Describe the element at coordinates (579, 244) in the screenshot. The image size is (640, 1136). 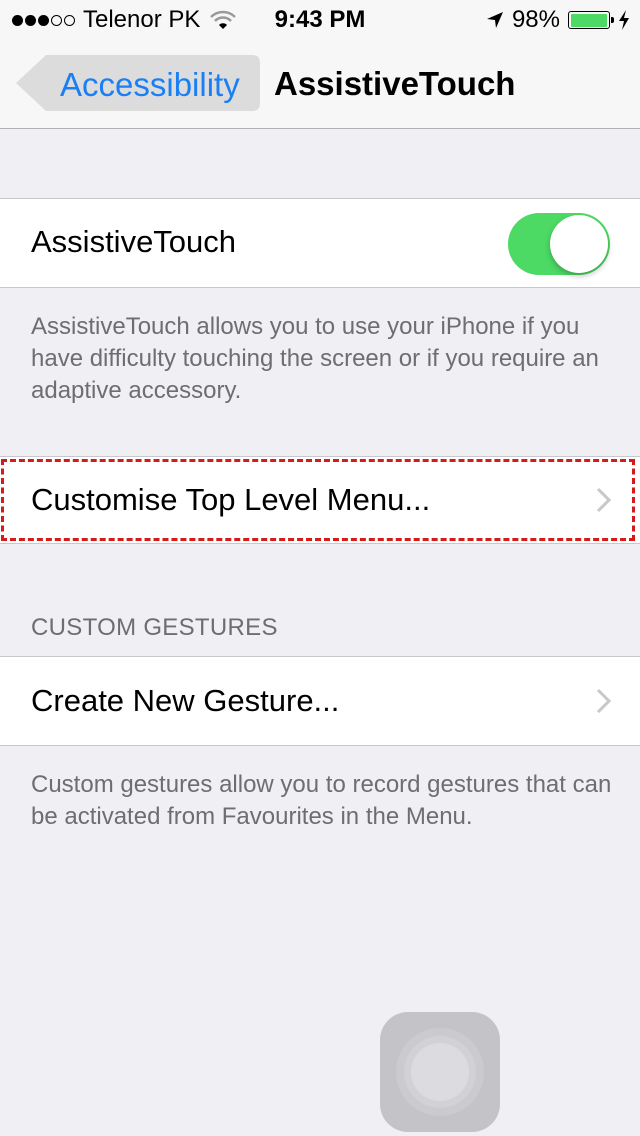
I see `toggle-knob` at that location.